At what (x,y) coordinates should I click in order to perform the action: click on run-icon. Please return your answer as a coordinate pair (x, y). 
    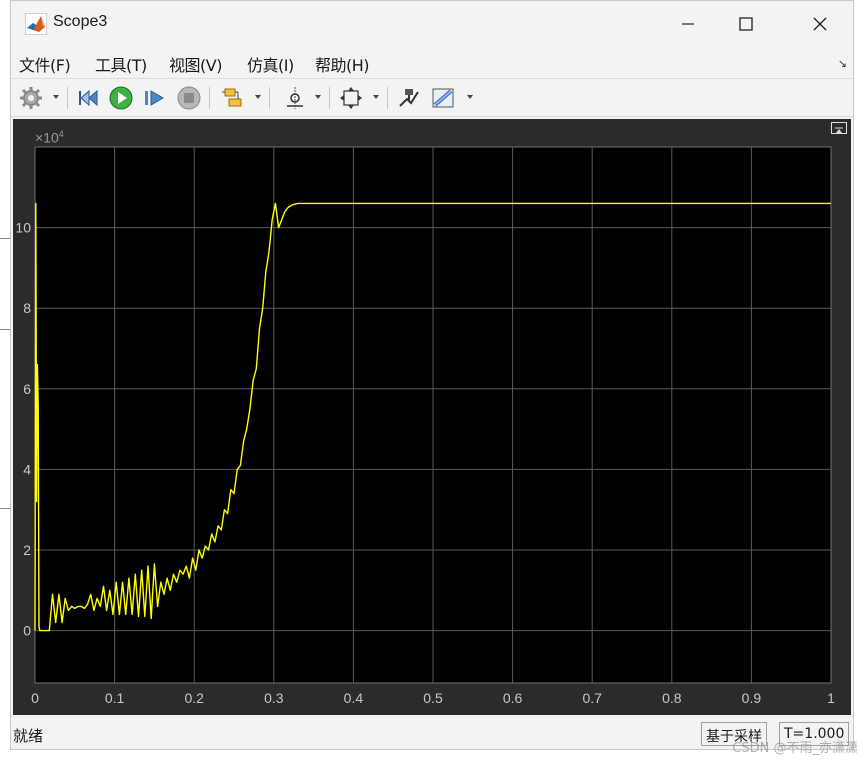
    Looking at the image, I should click on (121, 98).